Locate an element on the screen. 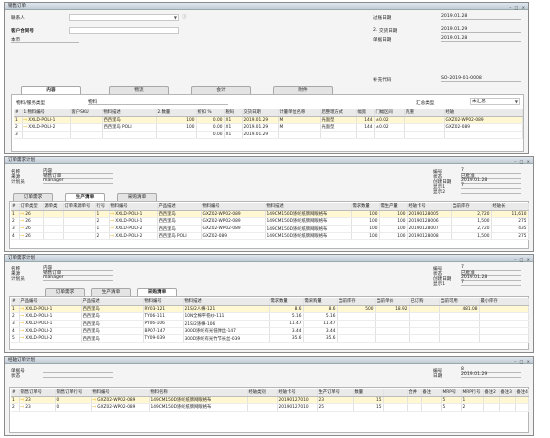 The height and width of the screenshot is (438, 550). table-cell: 2019.01.29 is located at coordinates (260, 120).